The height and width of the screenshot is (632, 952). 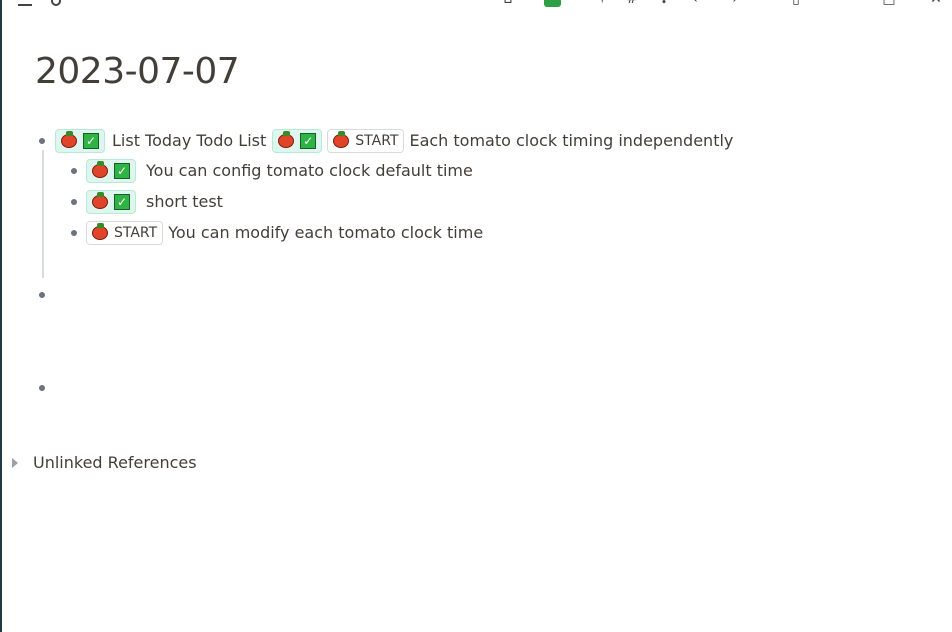 What do you see at coordinates (476, 5) in the screenshot?
I see `top-toolbar: ⌂ ⚘ # ✣ ‹ › ⋯ ▯ □ ✕` at bounding box center [476, 5].